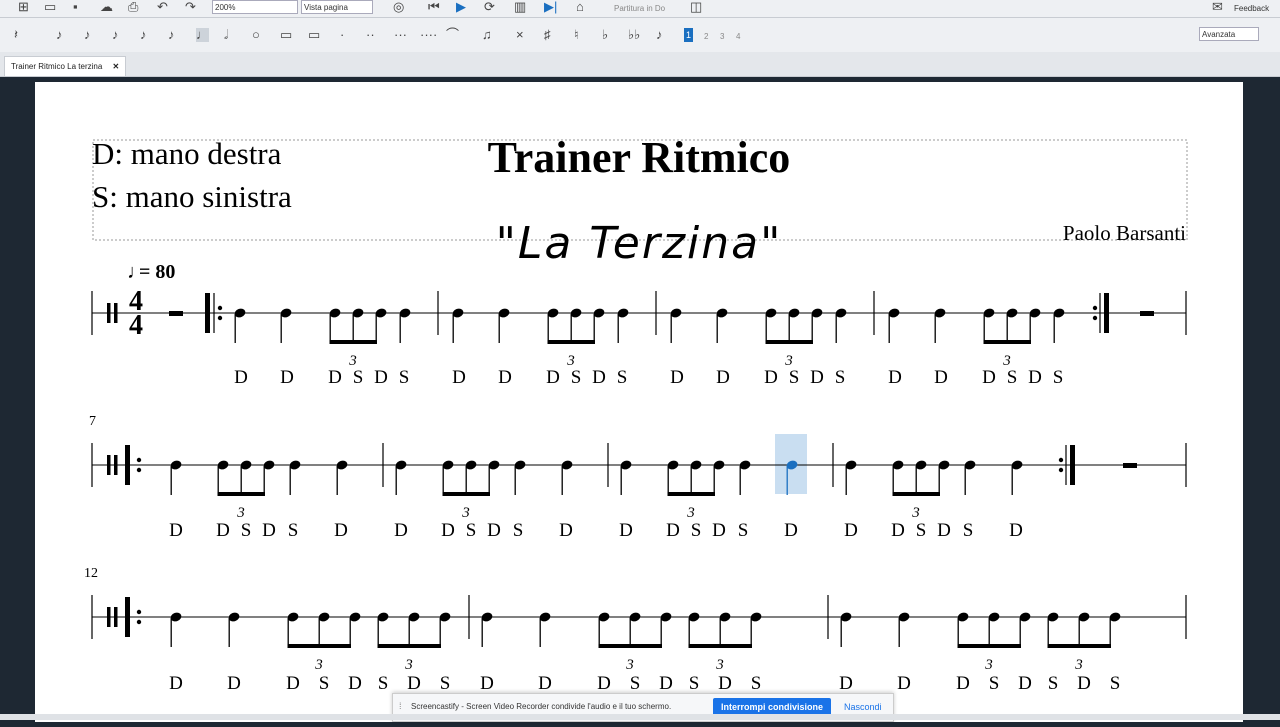 This screenshot has height=727, width=1280. Describe the element at coordinates (434, 7) in the screenshot. I see `rewind-icon: ⏮` at that location.